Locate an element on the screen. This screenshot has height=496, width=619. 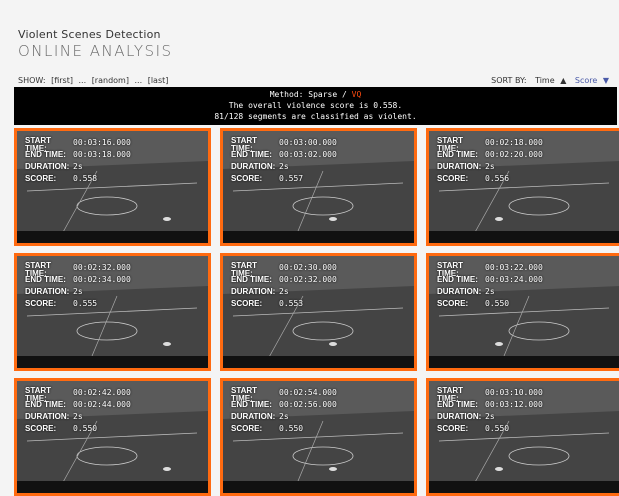
show-controls: SHOW: [first] ... [random] ... [last] is located at coordinates (94, 80).